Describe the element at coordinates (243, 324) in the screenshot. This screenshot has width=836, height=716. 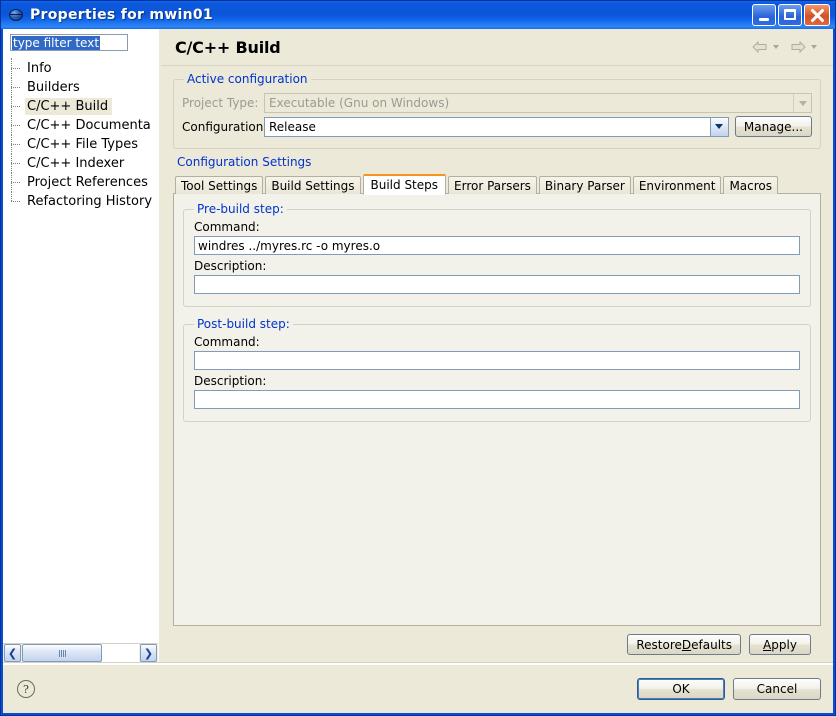
I see `post-build-step-legend: Post-build step:` at that location.